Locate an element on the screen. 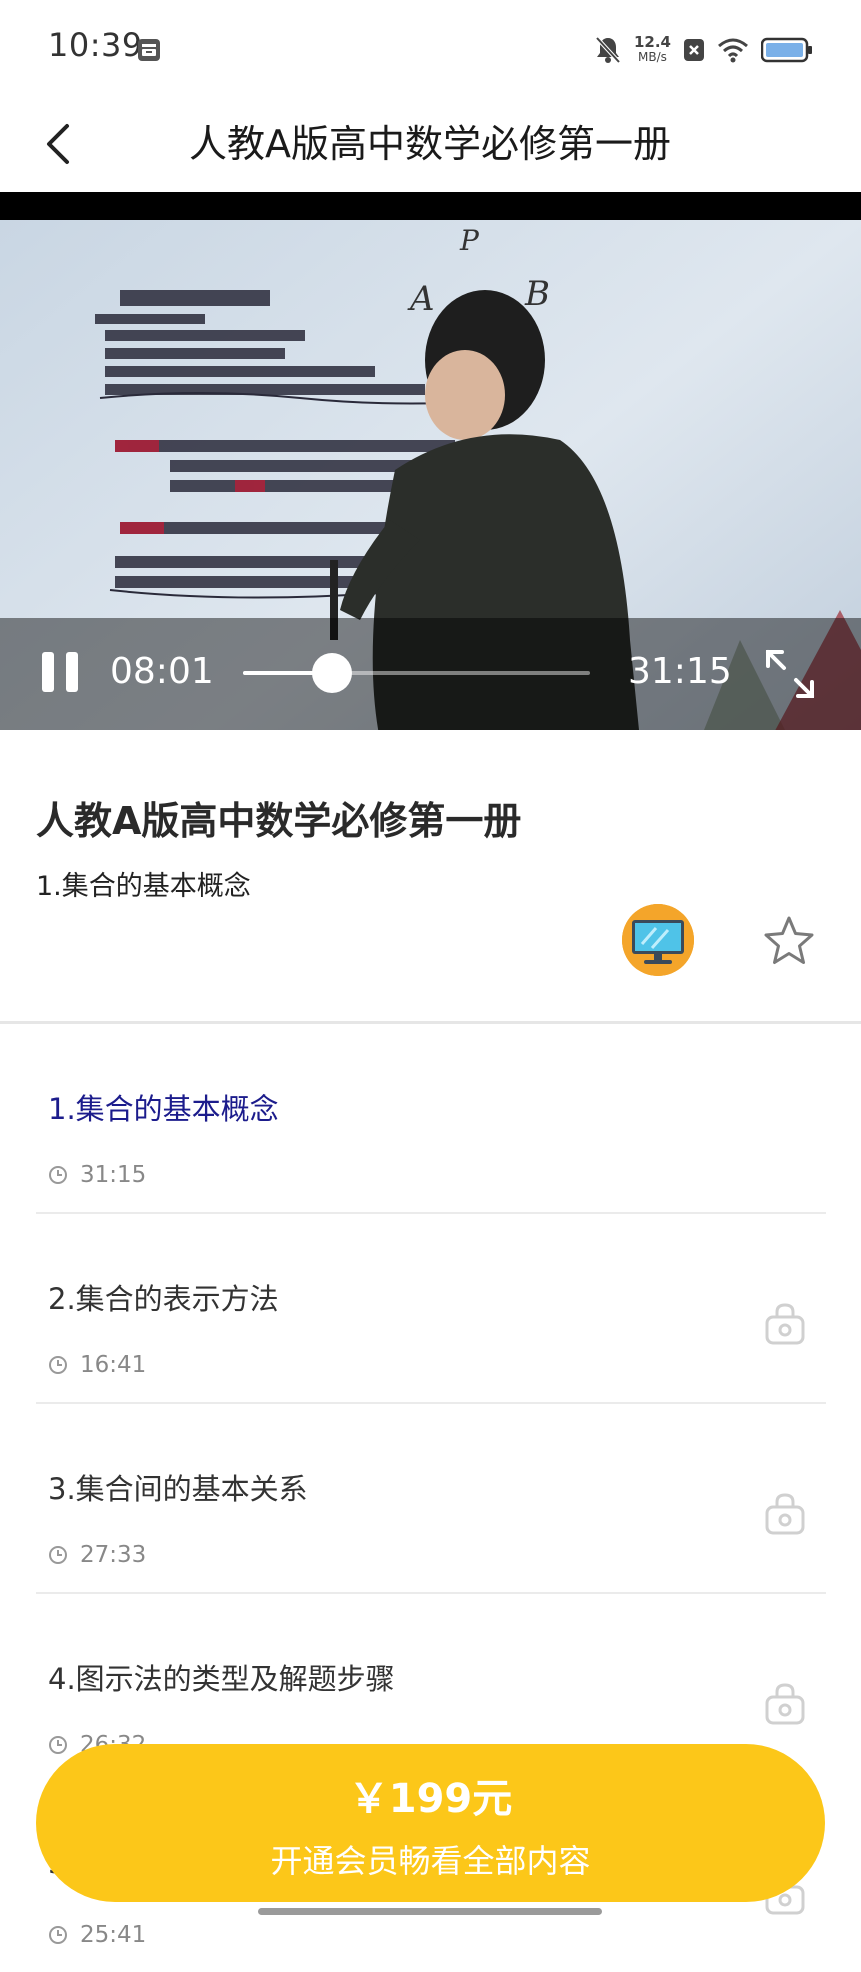 This screenshot has height=1972, width=861. close-box-icon is located at coordinates (694, 50).